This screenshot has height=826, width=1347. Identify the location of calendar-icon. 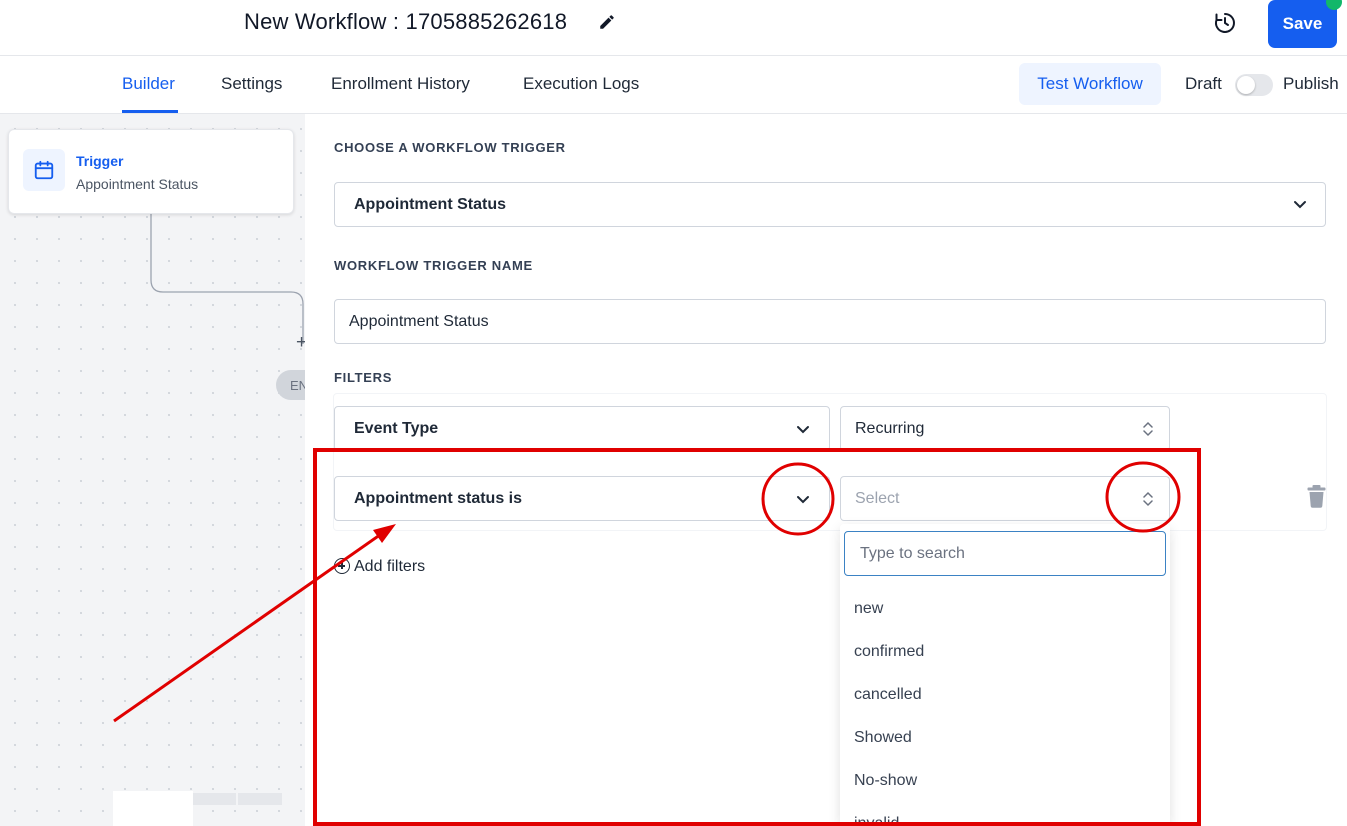
(44, 170).